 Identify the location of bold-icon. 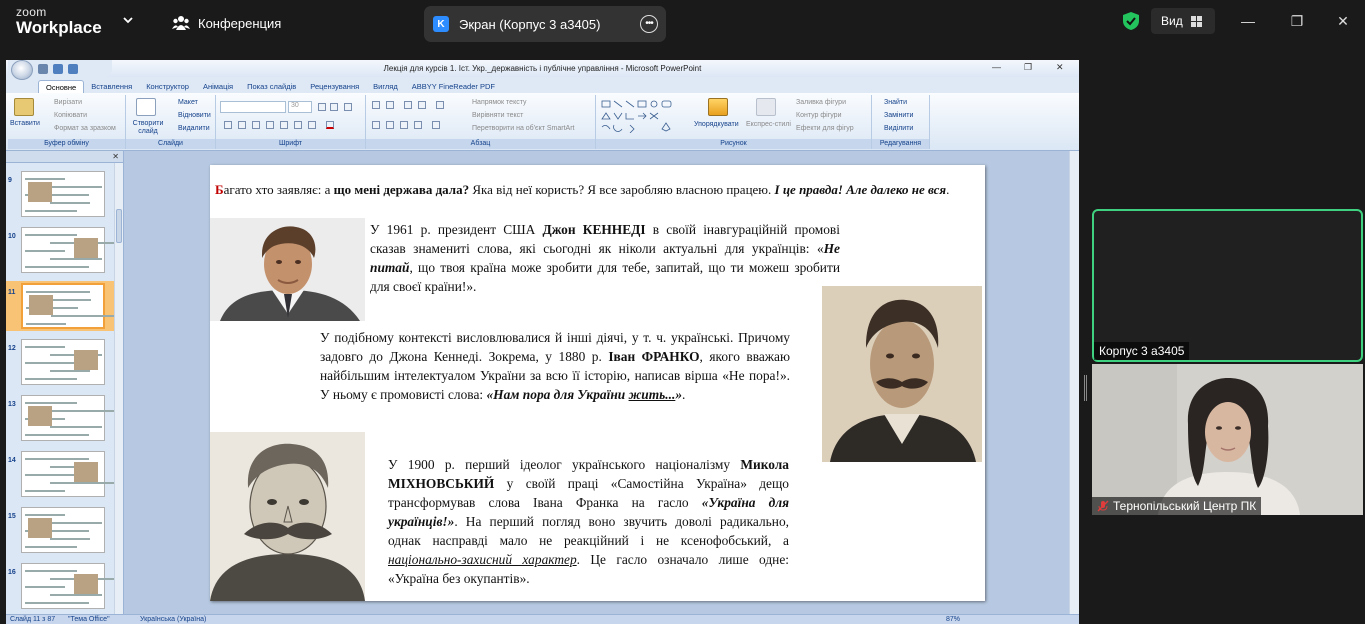
(228, 125).